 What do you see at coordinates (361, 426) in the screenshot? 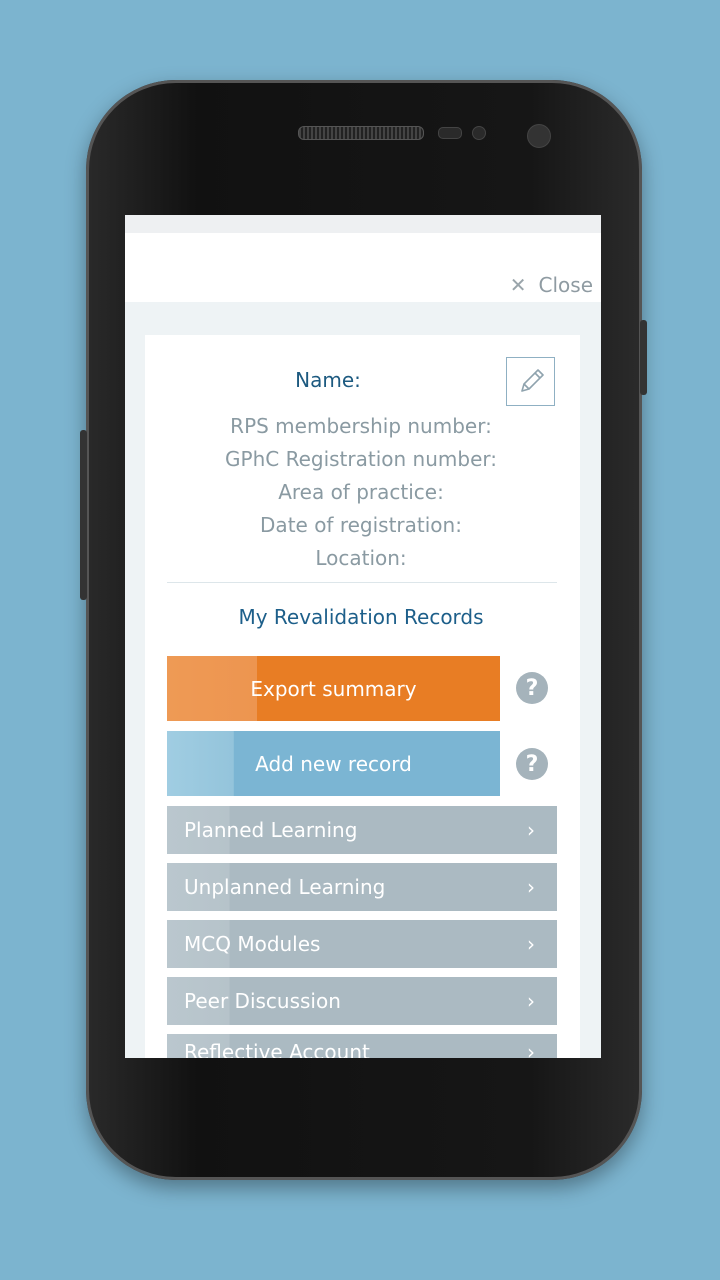
I see `rps-membership-label: RPS membership number:` at bounding box center [361, 426].